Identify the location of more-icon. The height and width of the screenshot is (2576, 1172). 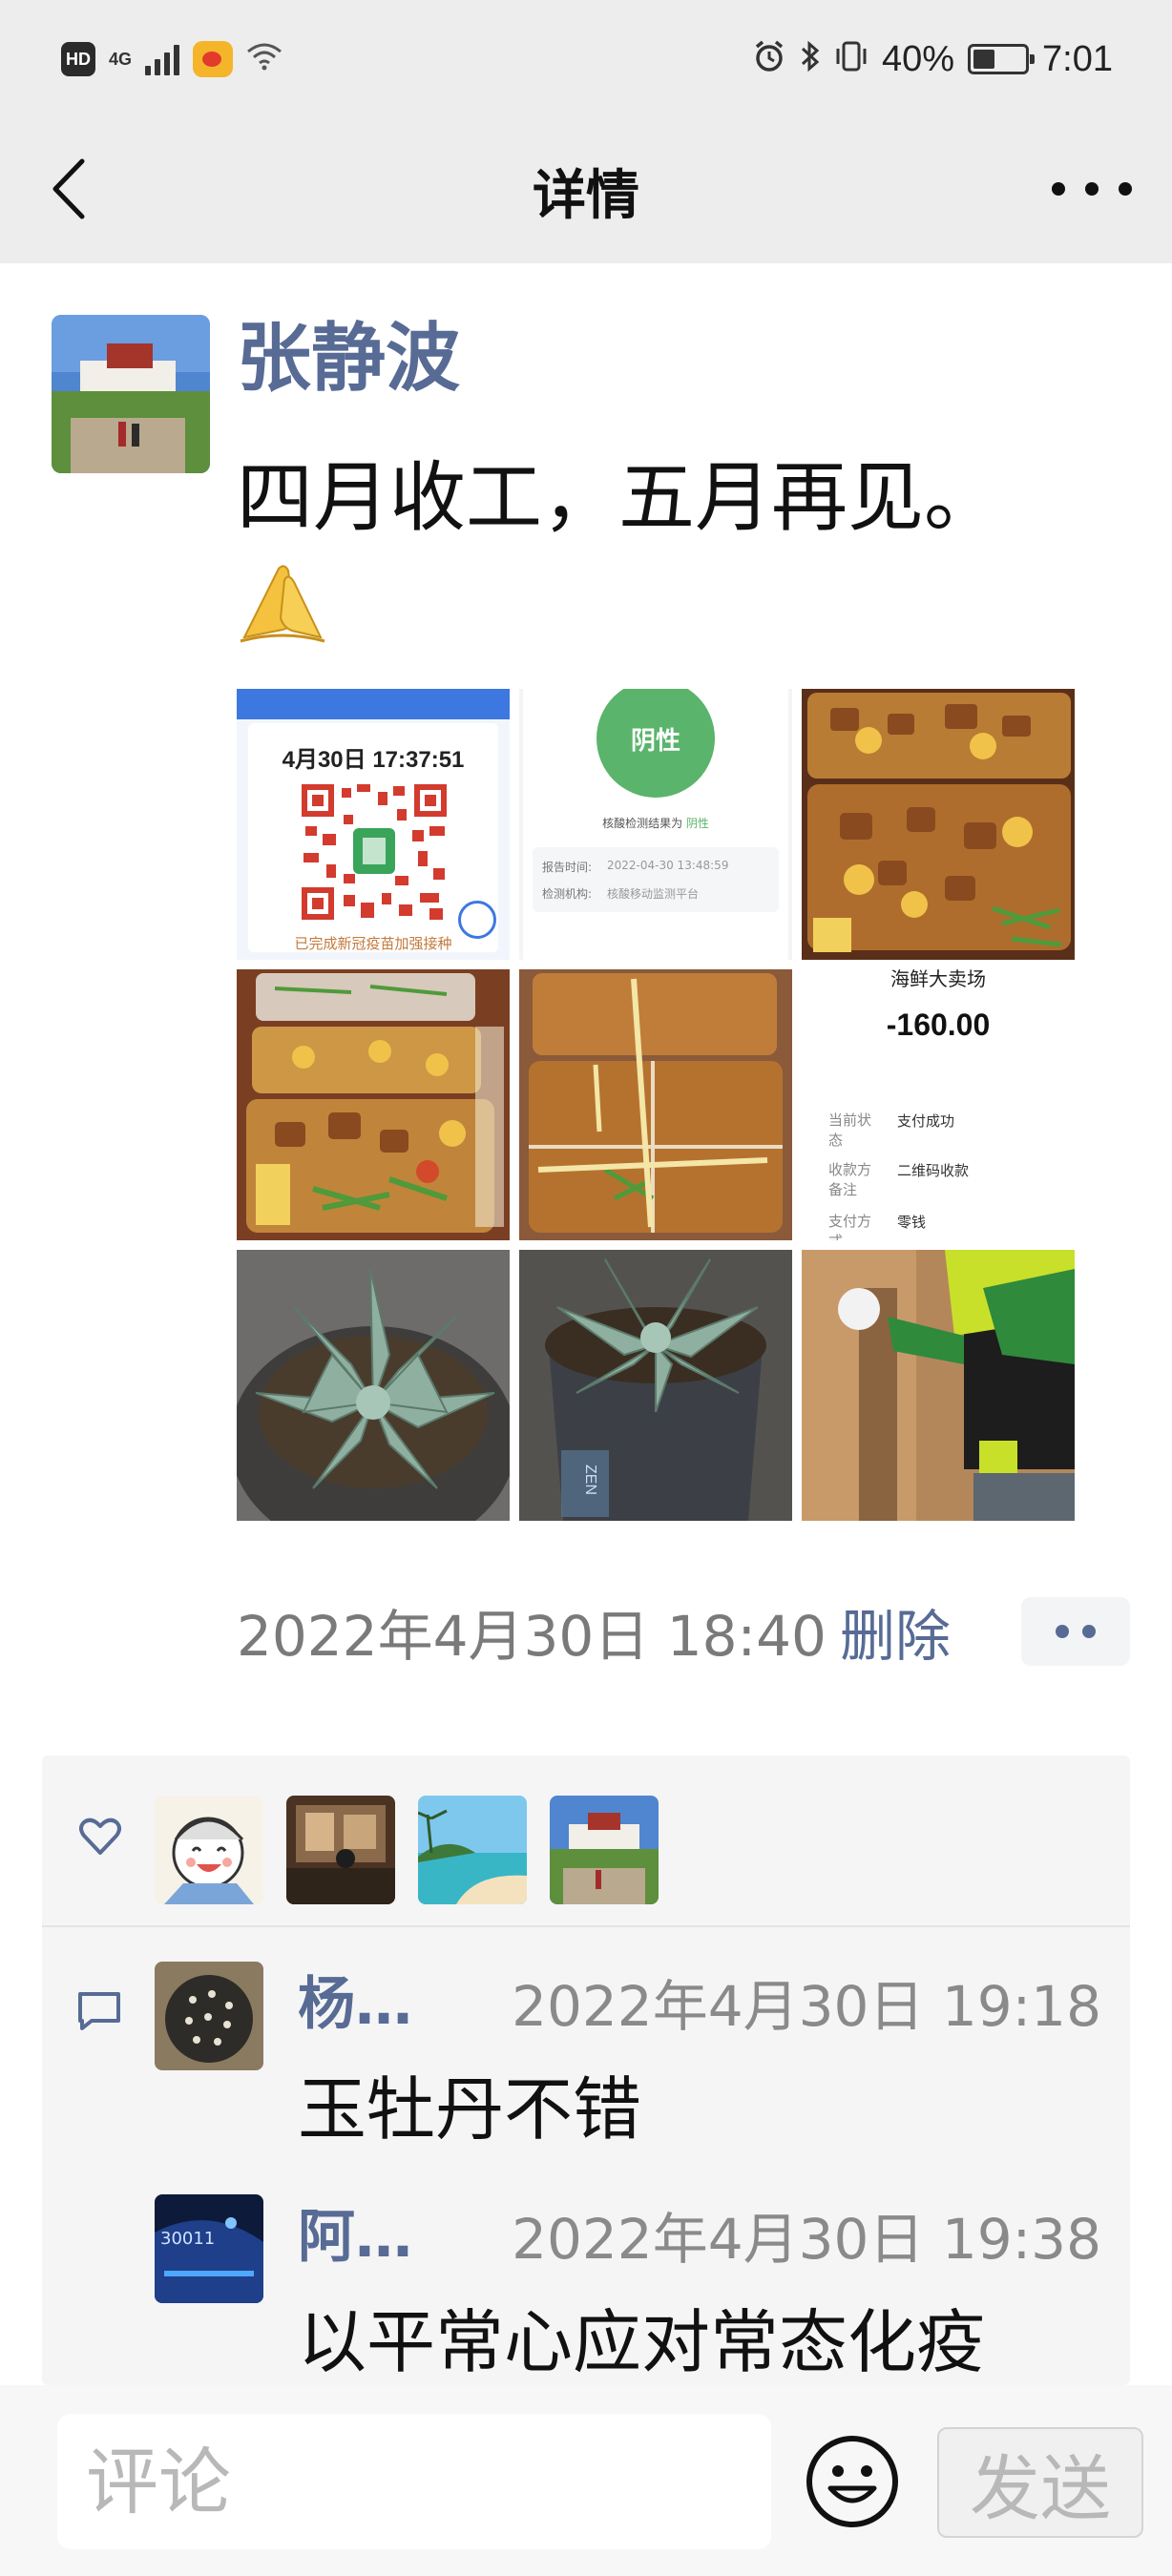
(1092, 189).